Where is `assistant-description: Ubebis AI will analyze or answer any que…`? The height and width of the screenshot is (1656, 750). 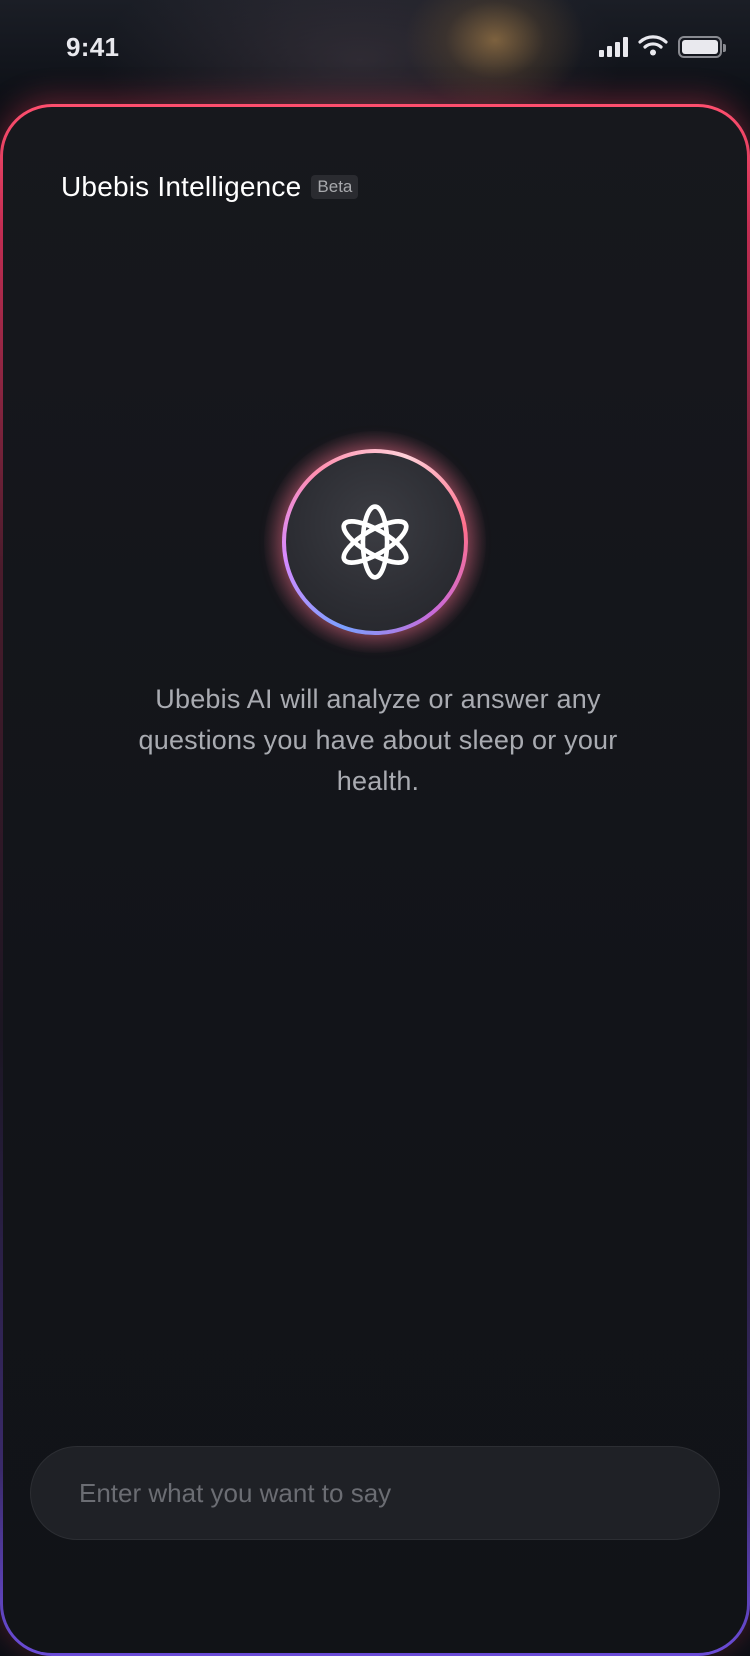
assistant-description: Ubebis AI will analyze or answer any que… is located at coordinates (378, 740).